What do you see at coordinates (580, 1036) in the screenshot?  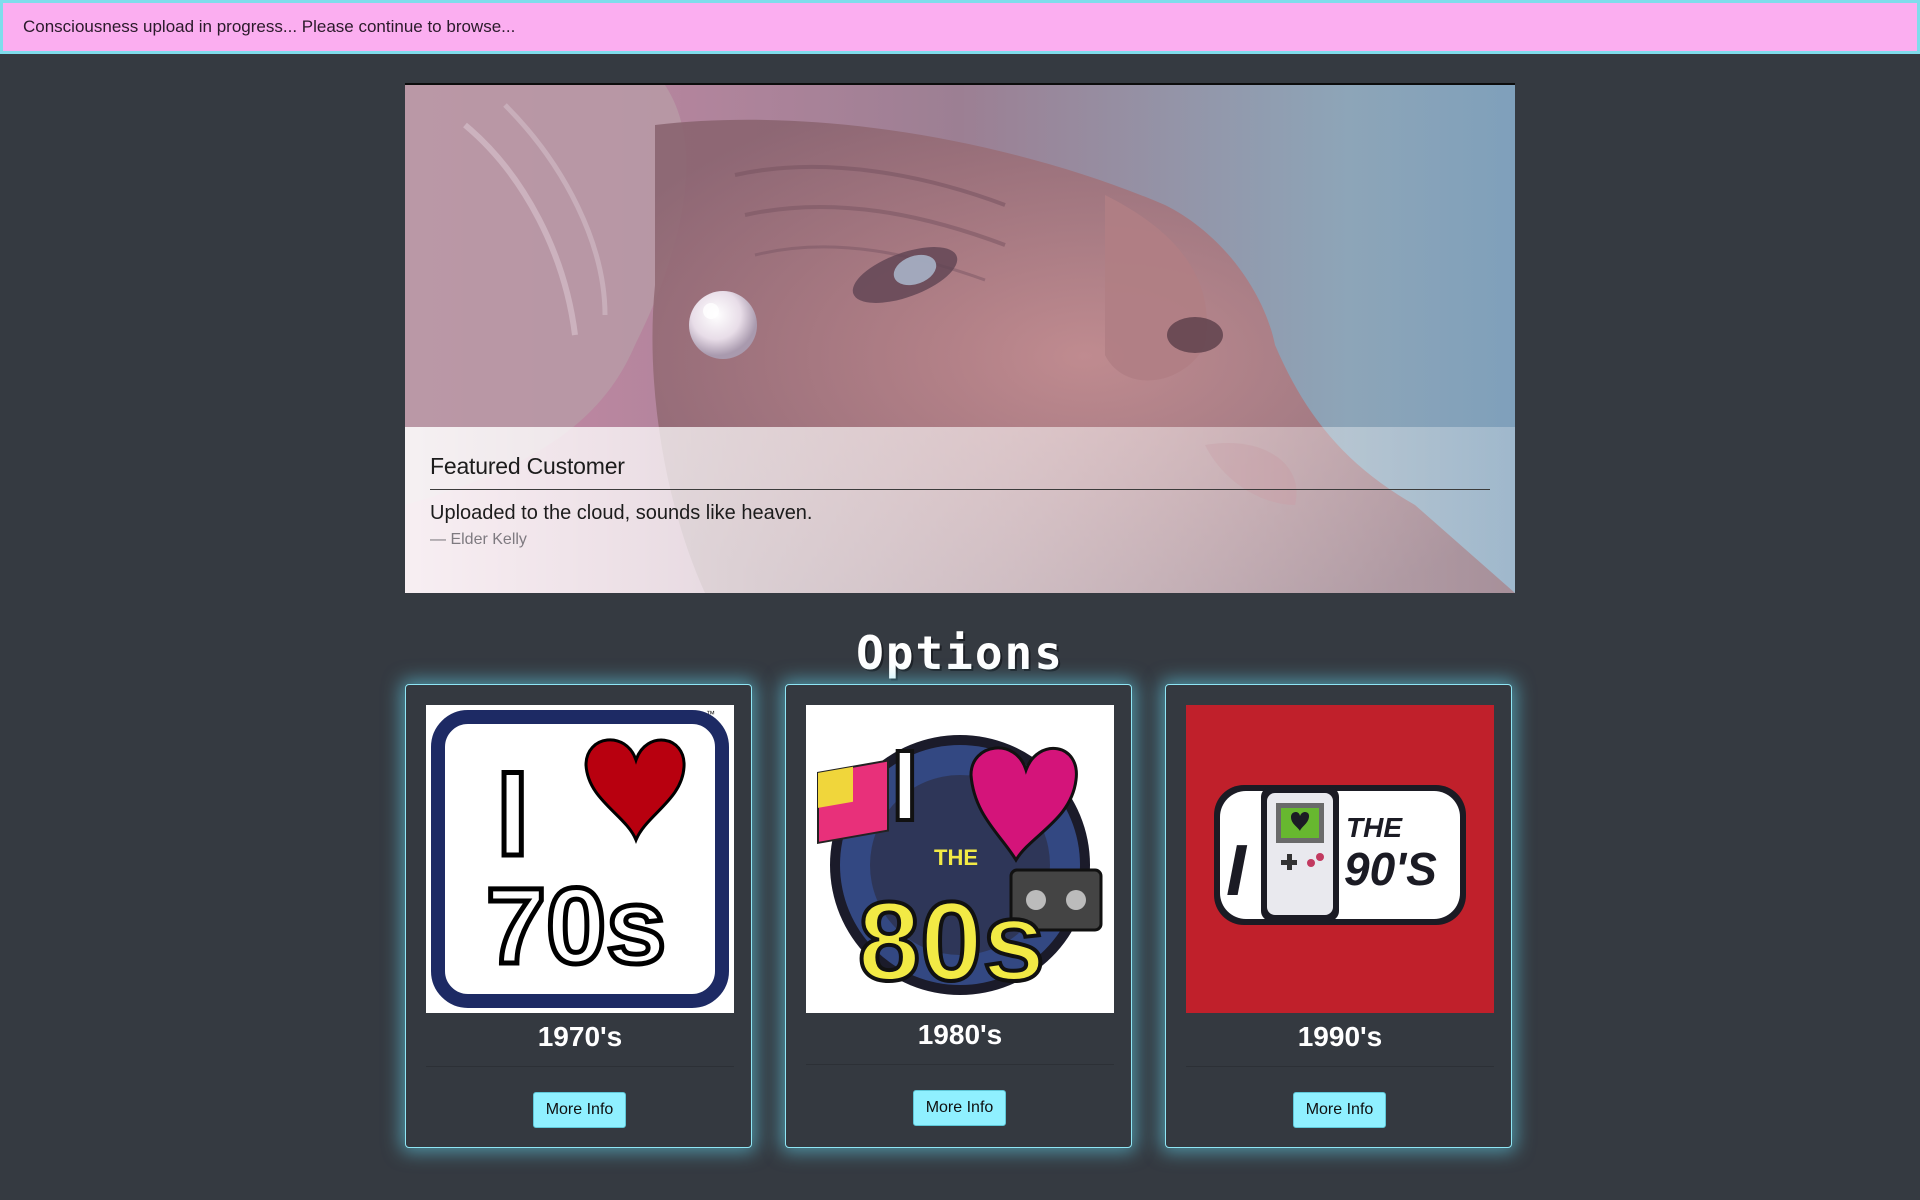 I see `option-title-1970s: 1970's` at bounding box center [580, 1036].